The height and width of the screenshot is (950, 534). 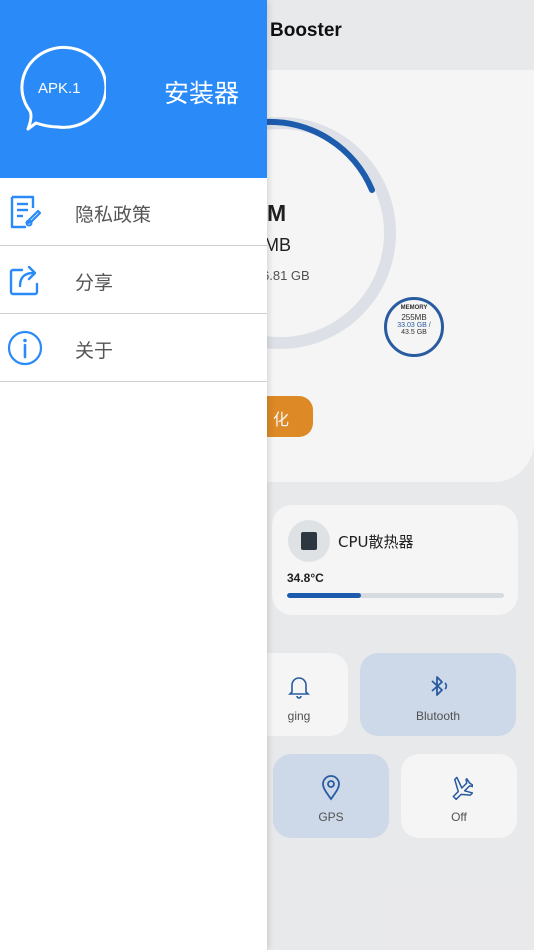 I want to click on menu-item-privacy-policy: 隐私政策, so click(x=133, y=212).